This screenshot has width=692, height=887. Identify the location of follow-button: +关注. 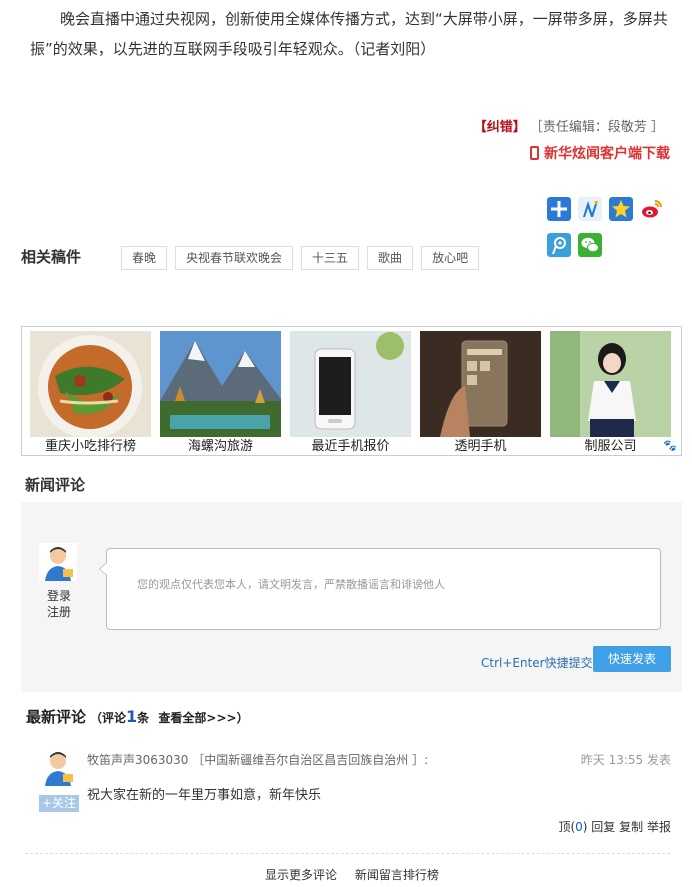
(59, 803).